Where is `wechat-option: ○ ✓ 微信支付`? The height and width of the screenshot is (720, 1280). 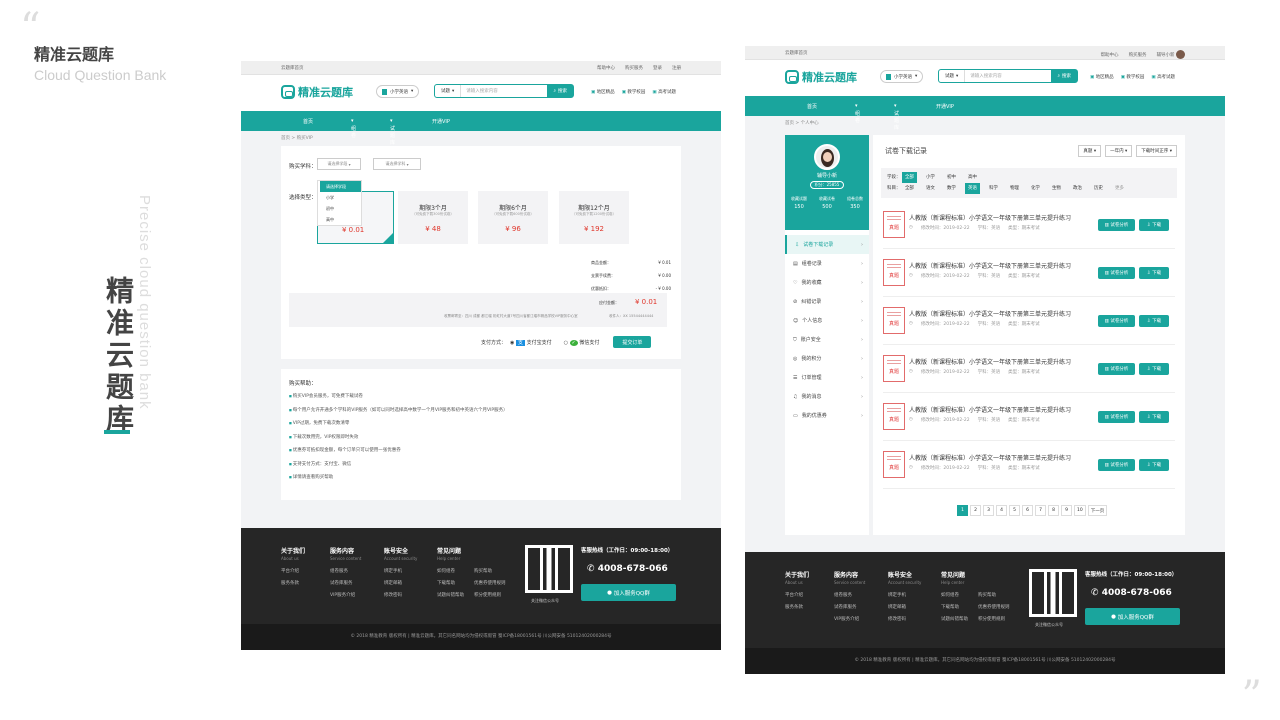 wechat-option: ○ ✓ 微信支付 is located at coordinates (581, 342).